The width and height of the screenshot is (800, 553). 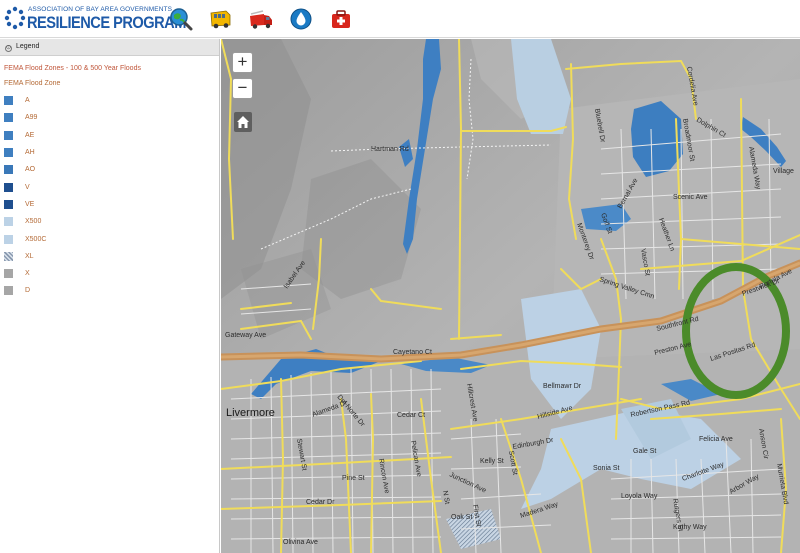 I want to click on legend-label: A99, so click(x=31, y=118).